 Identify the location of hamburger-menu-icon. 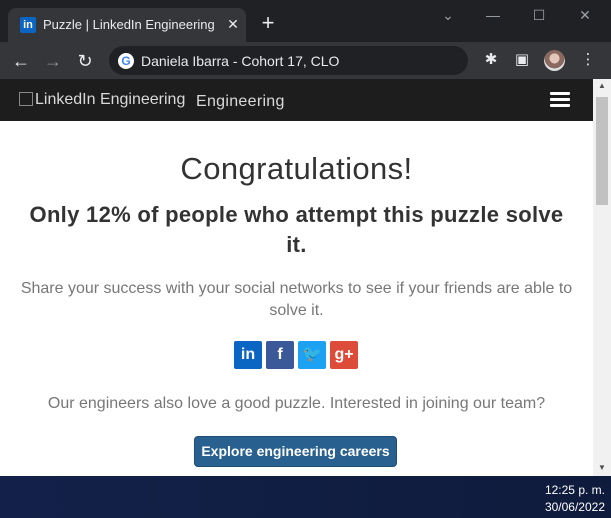
(560, 100).